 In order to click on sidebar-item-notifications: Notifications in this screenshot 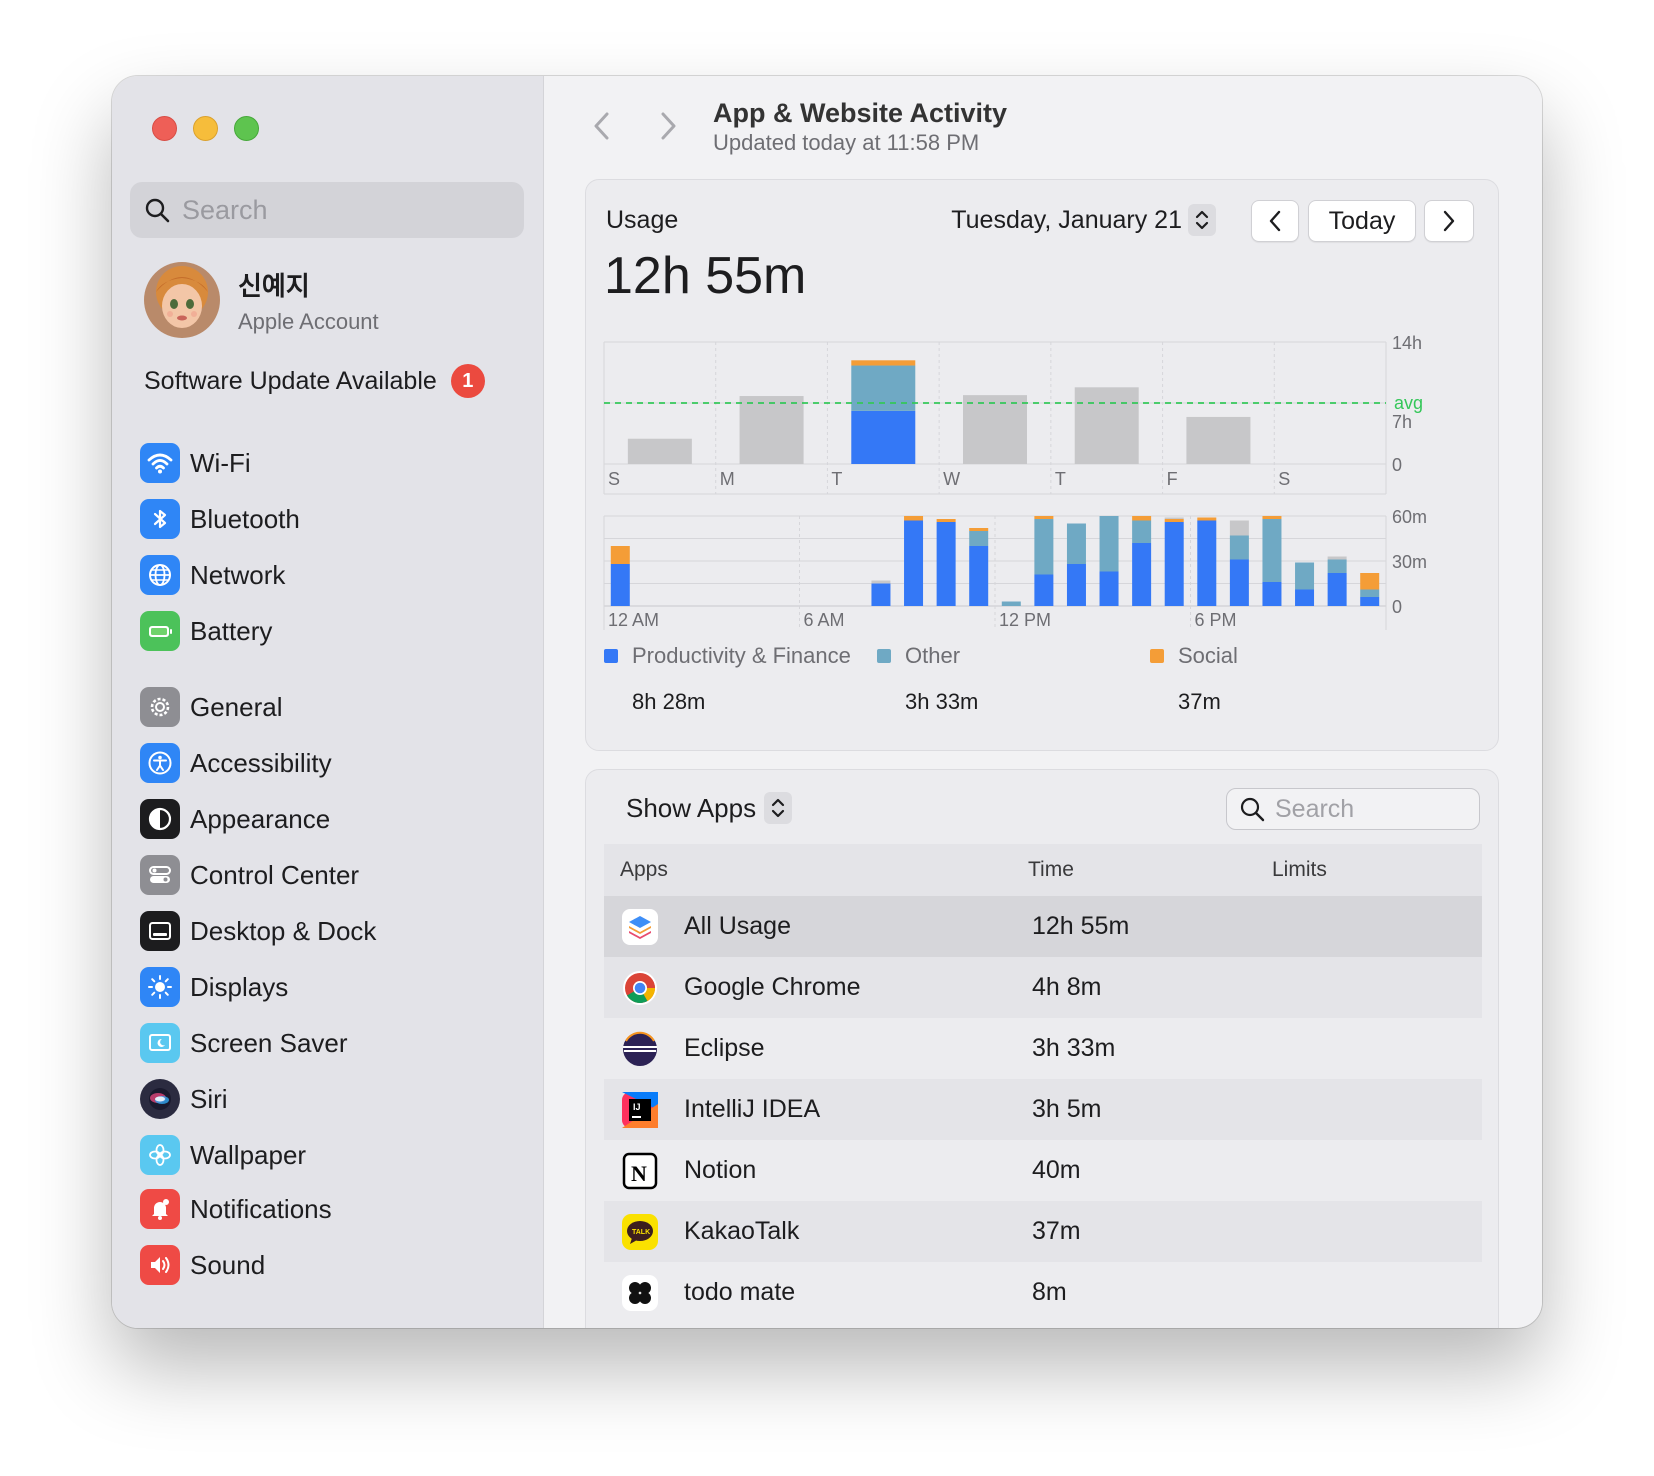, I will do `click(236, 1209)`.